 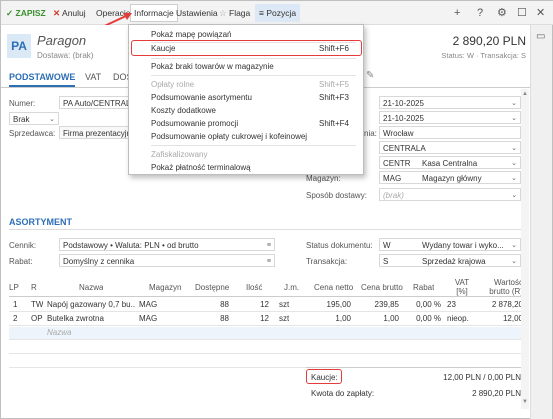 I want to click on discount-field: Domyślny z cennika ≡, so click(x=167, y=260).